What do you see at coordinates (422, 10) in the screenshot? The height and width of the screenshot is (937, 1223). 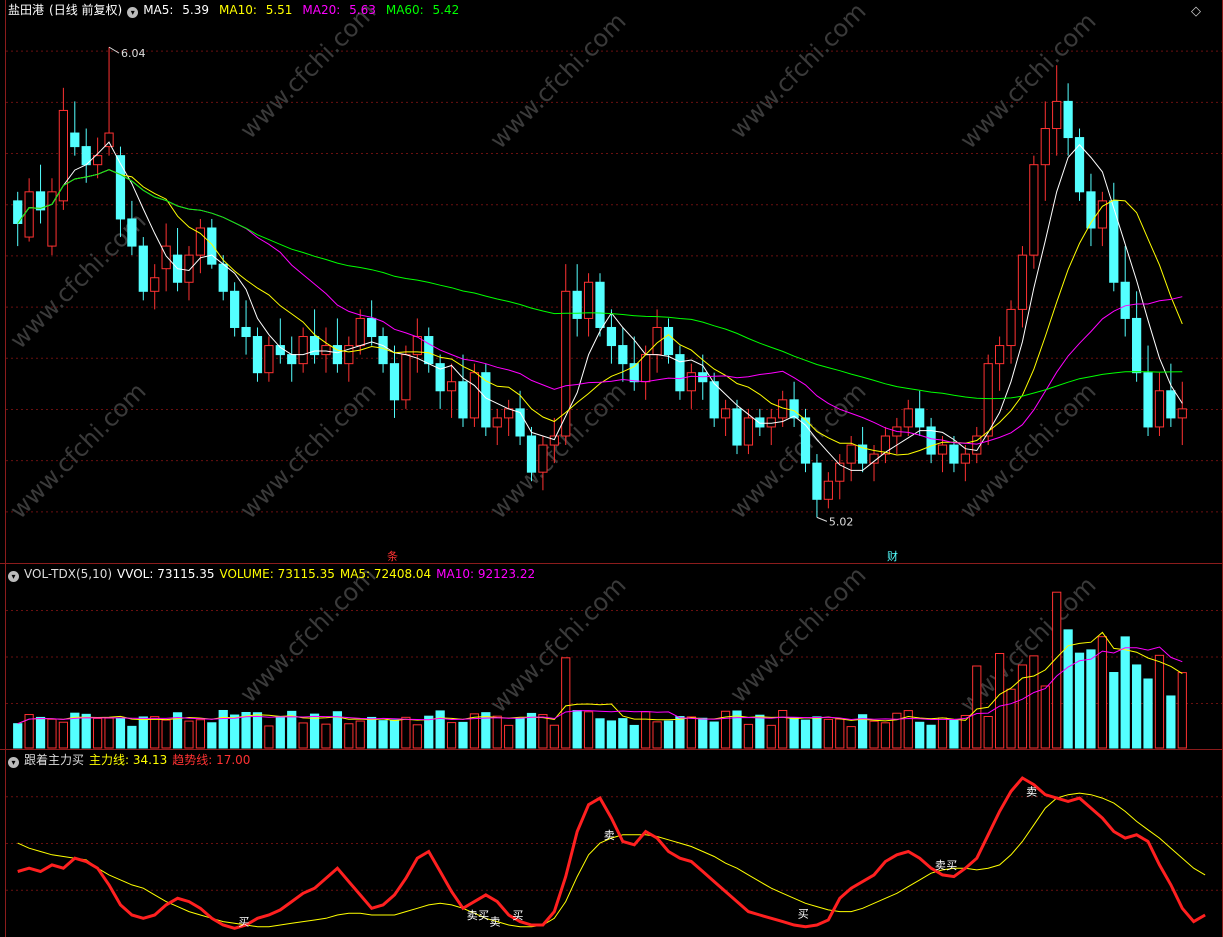 I see `ma60-label: MA60: 5.42` at bounding box center [422, 10].